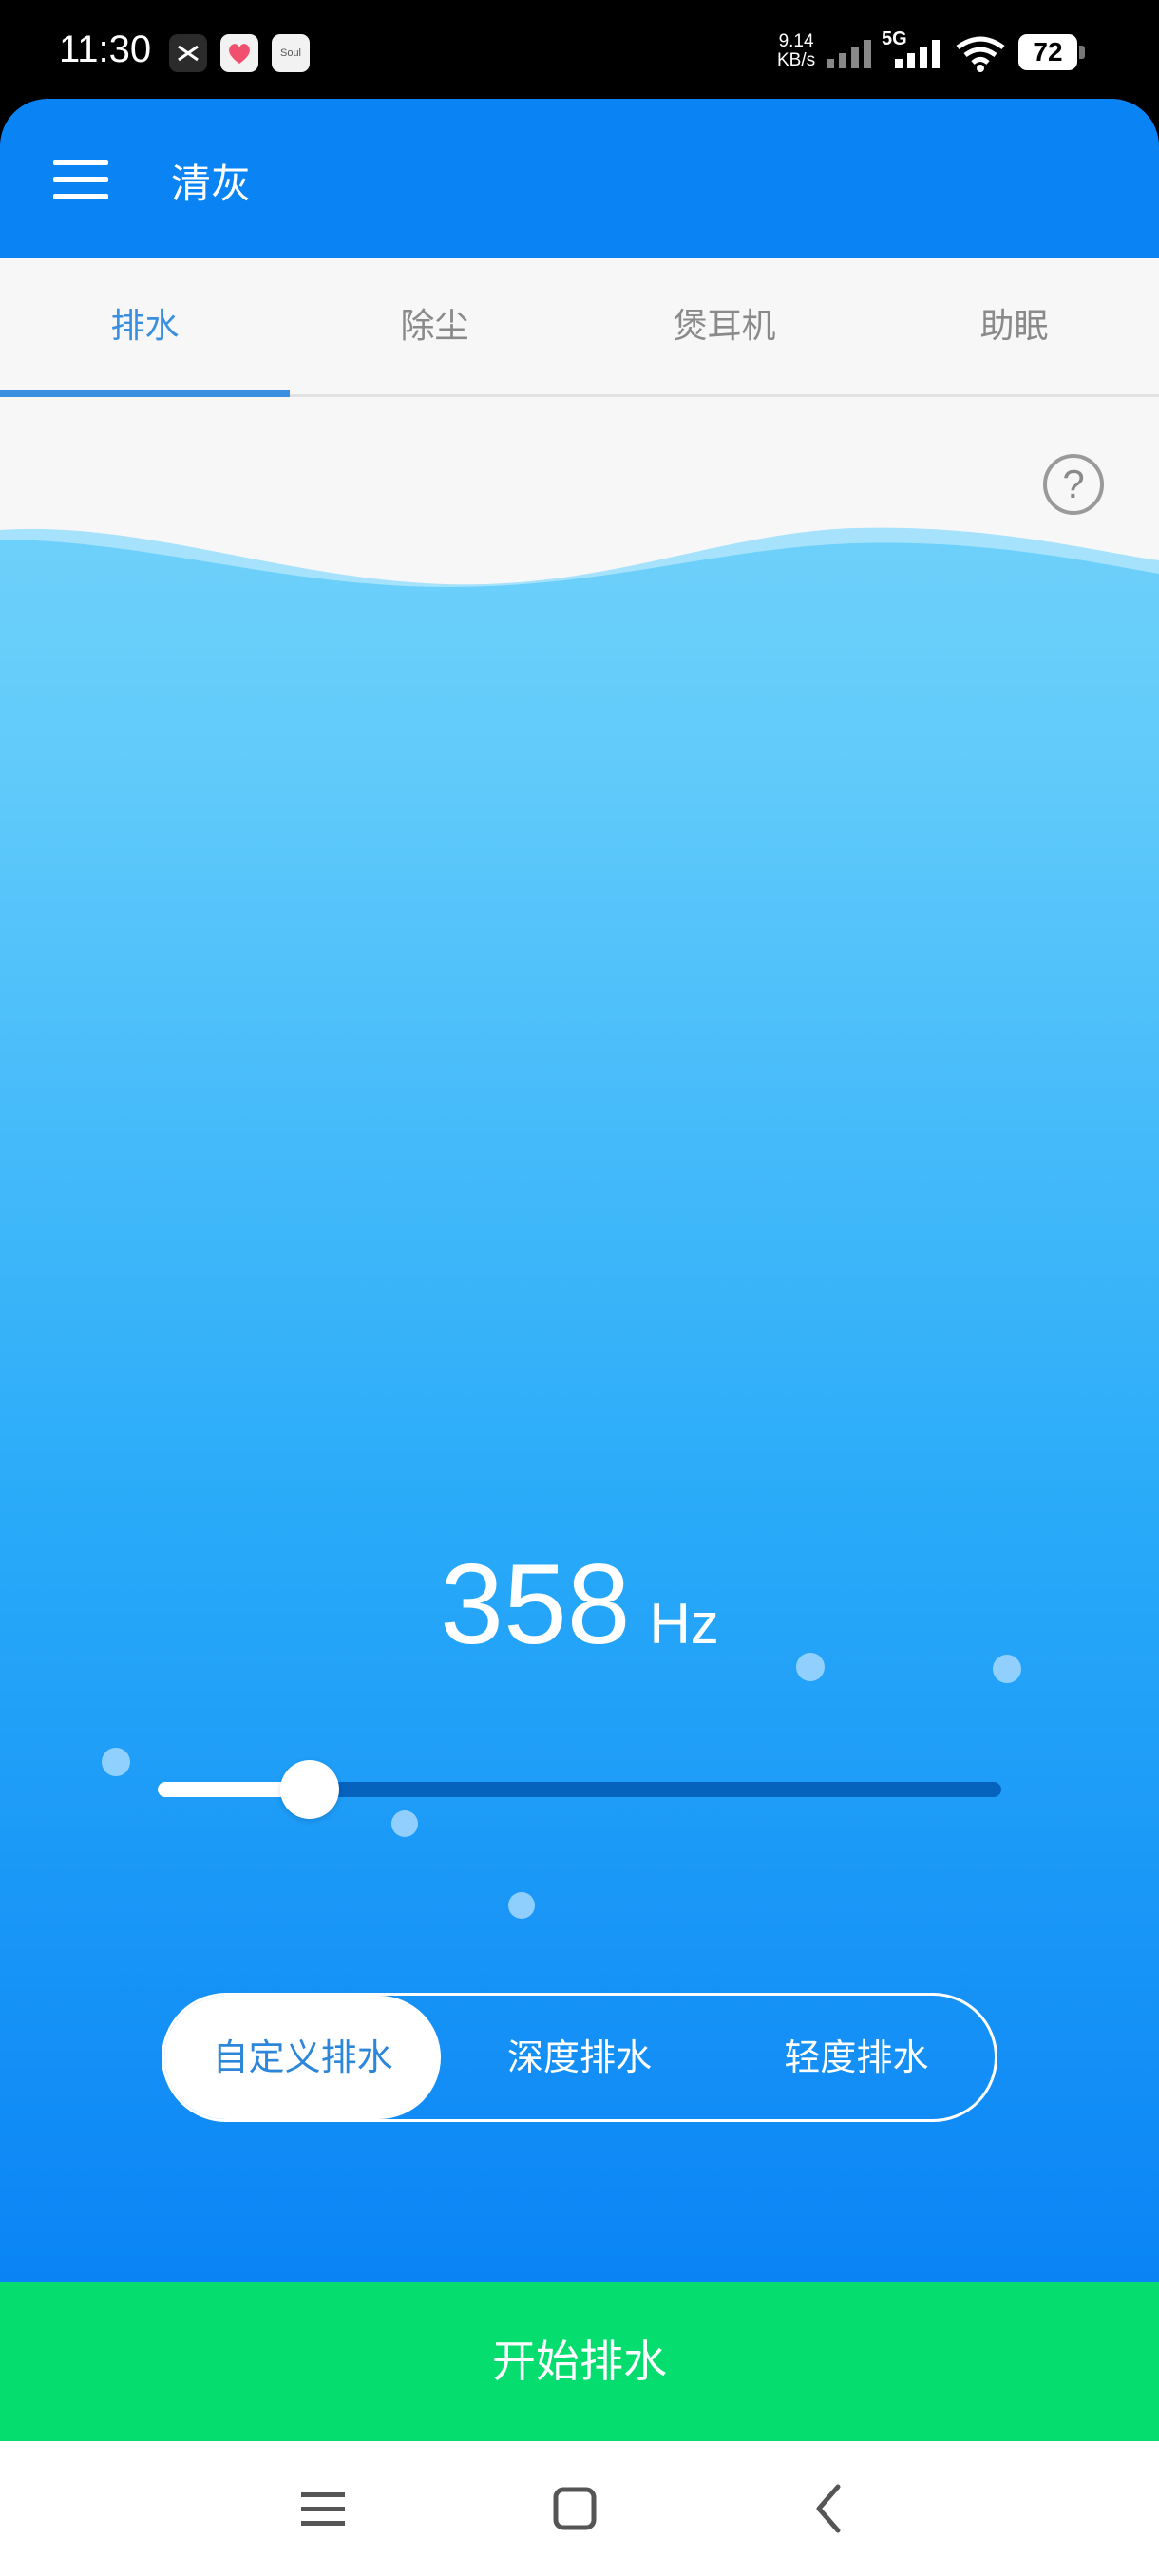  I want to click on mode-custom-drain: 自定义排水, so click(303, 2057).